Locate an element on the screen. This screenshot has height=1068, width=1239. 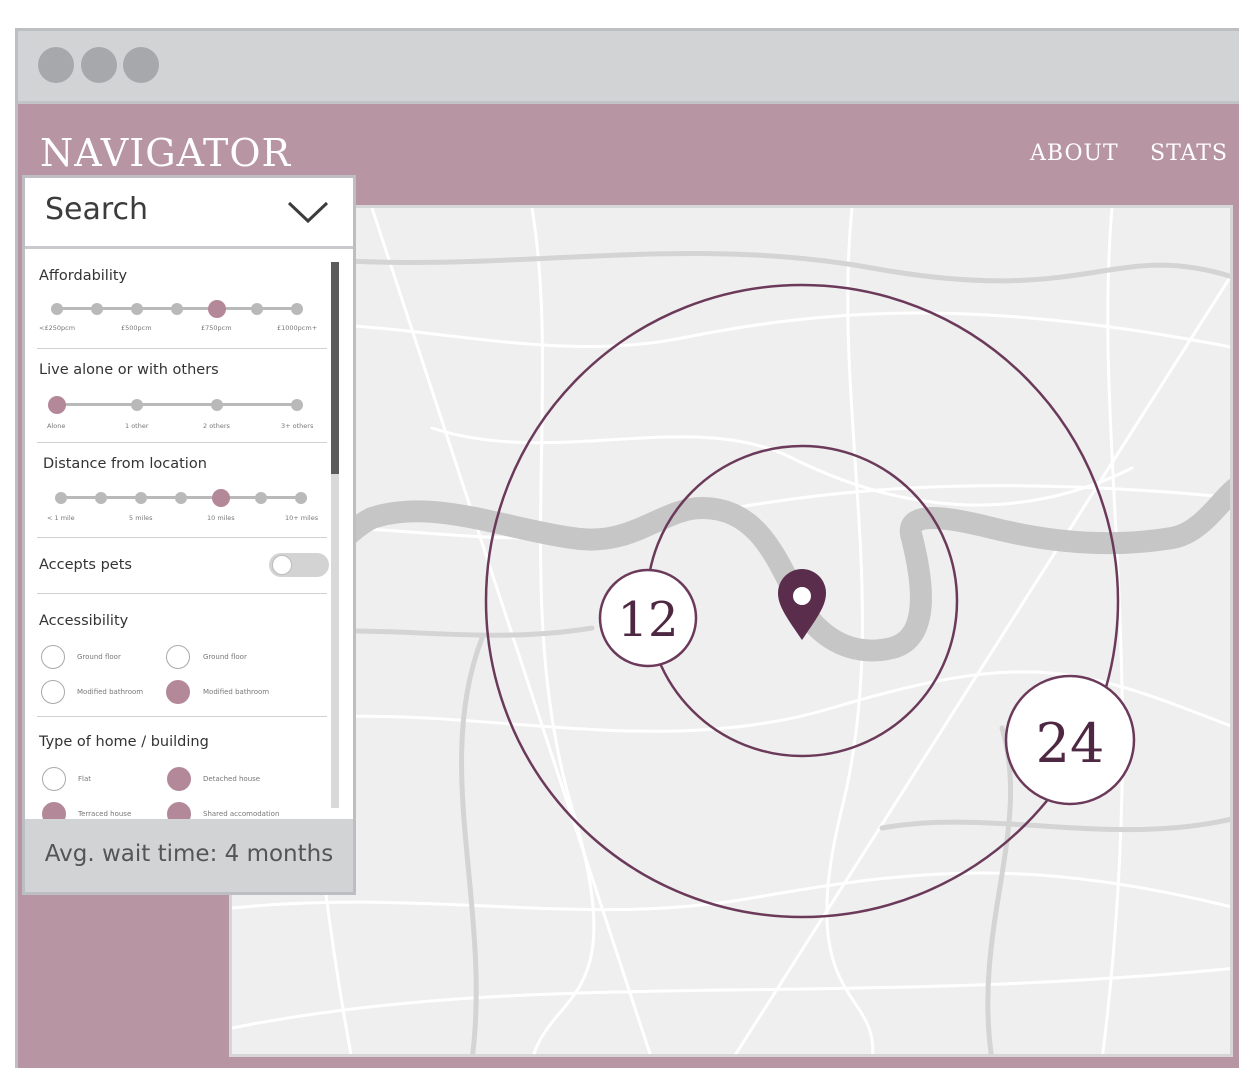
chevron-down-icon is located at coordinates (308, 212).